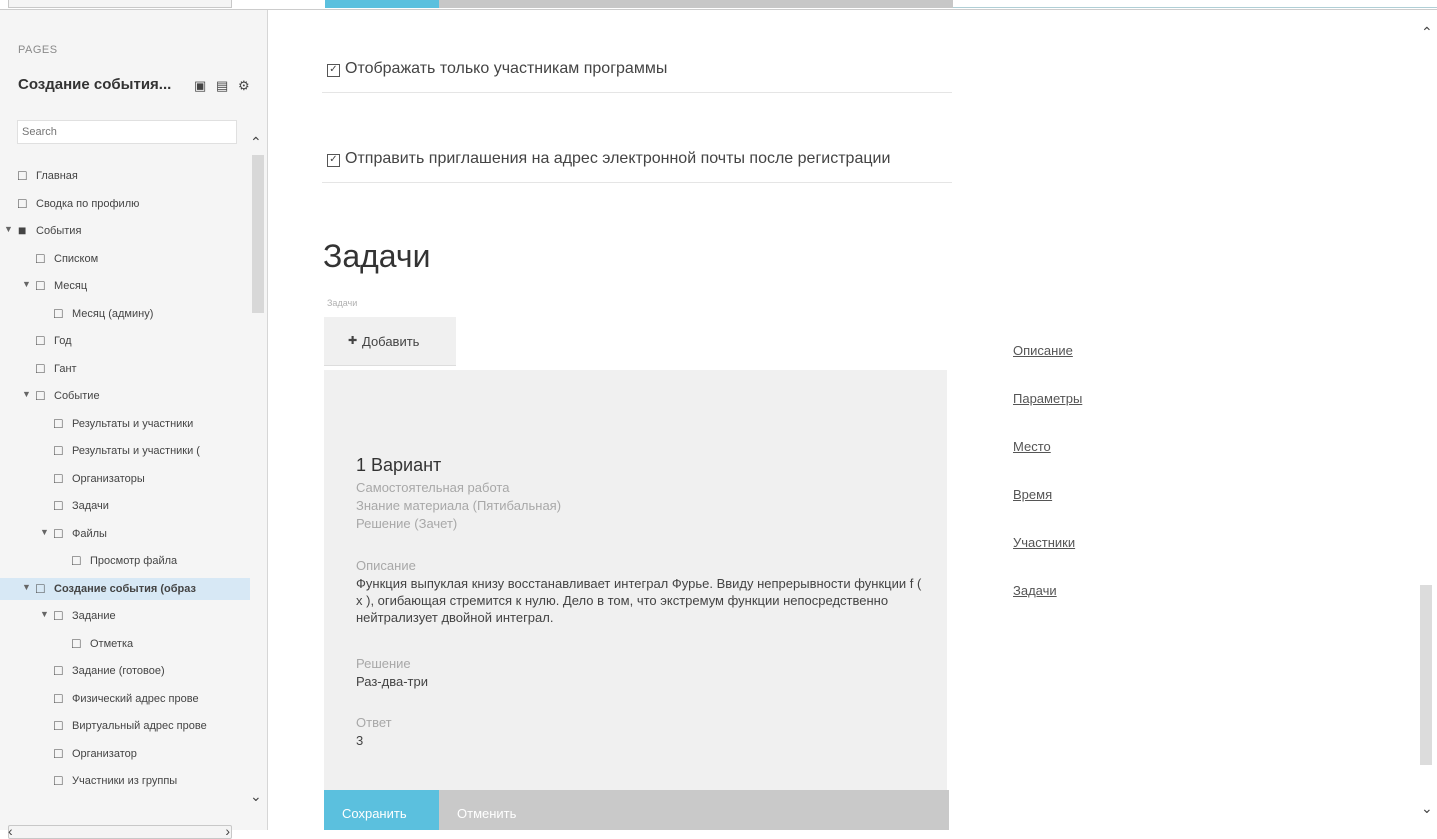 The image size is (1437, 839). I want to click on form-action-bar: Сохранить Отменить, so click(636, 810).